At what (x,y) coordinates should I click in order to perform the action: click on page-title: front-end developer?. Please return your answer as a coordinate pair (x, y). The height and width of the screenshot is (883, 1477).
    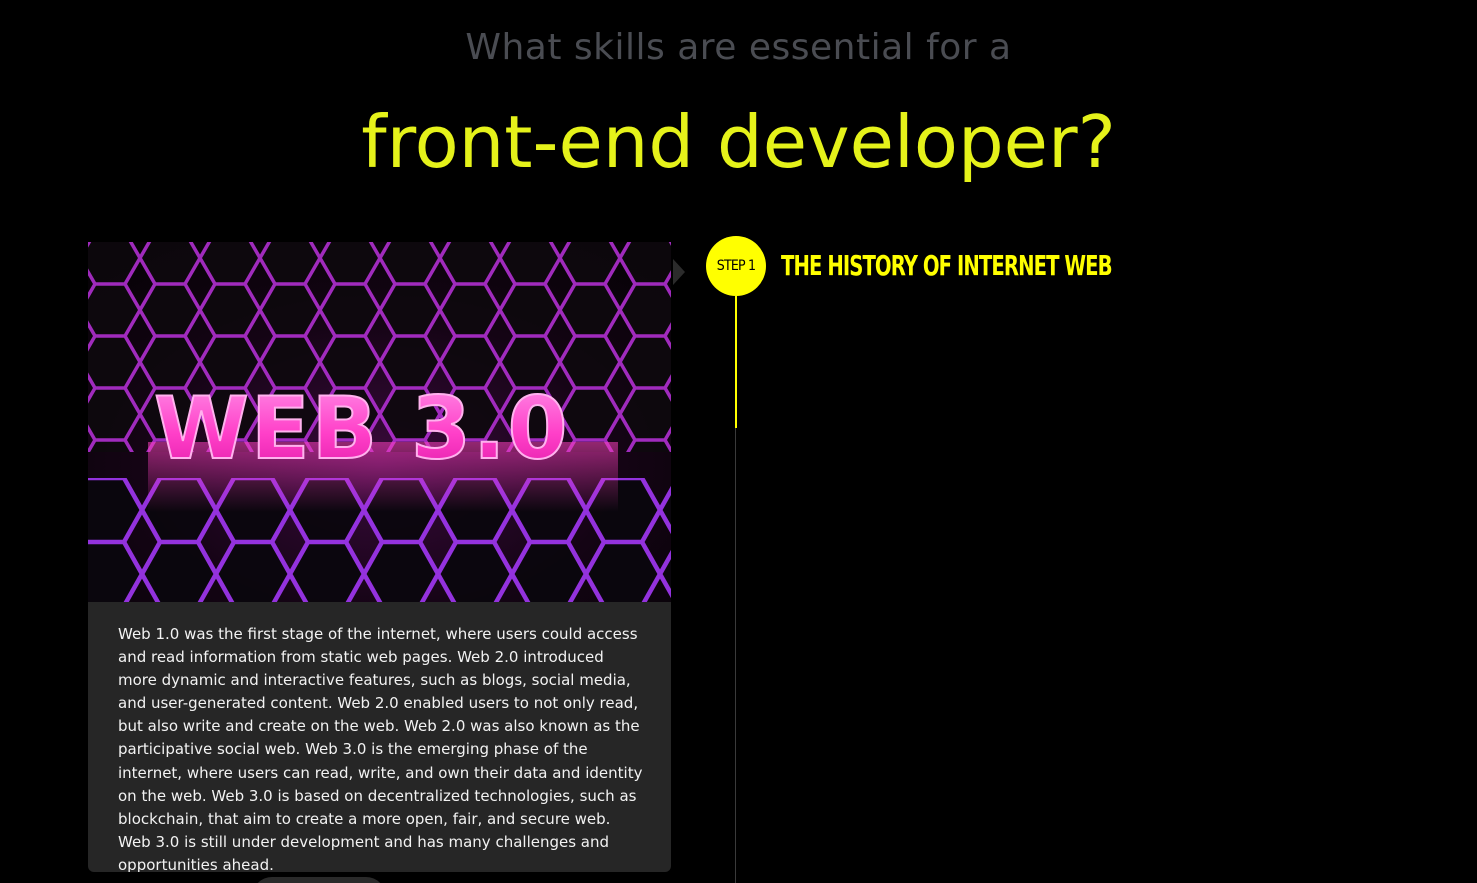
    Looking at the image, I should click on (738, 142).